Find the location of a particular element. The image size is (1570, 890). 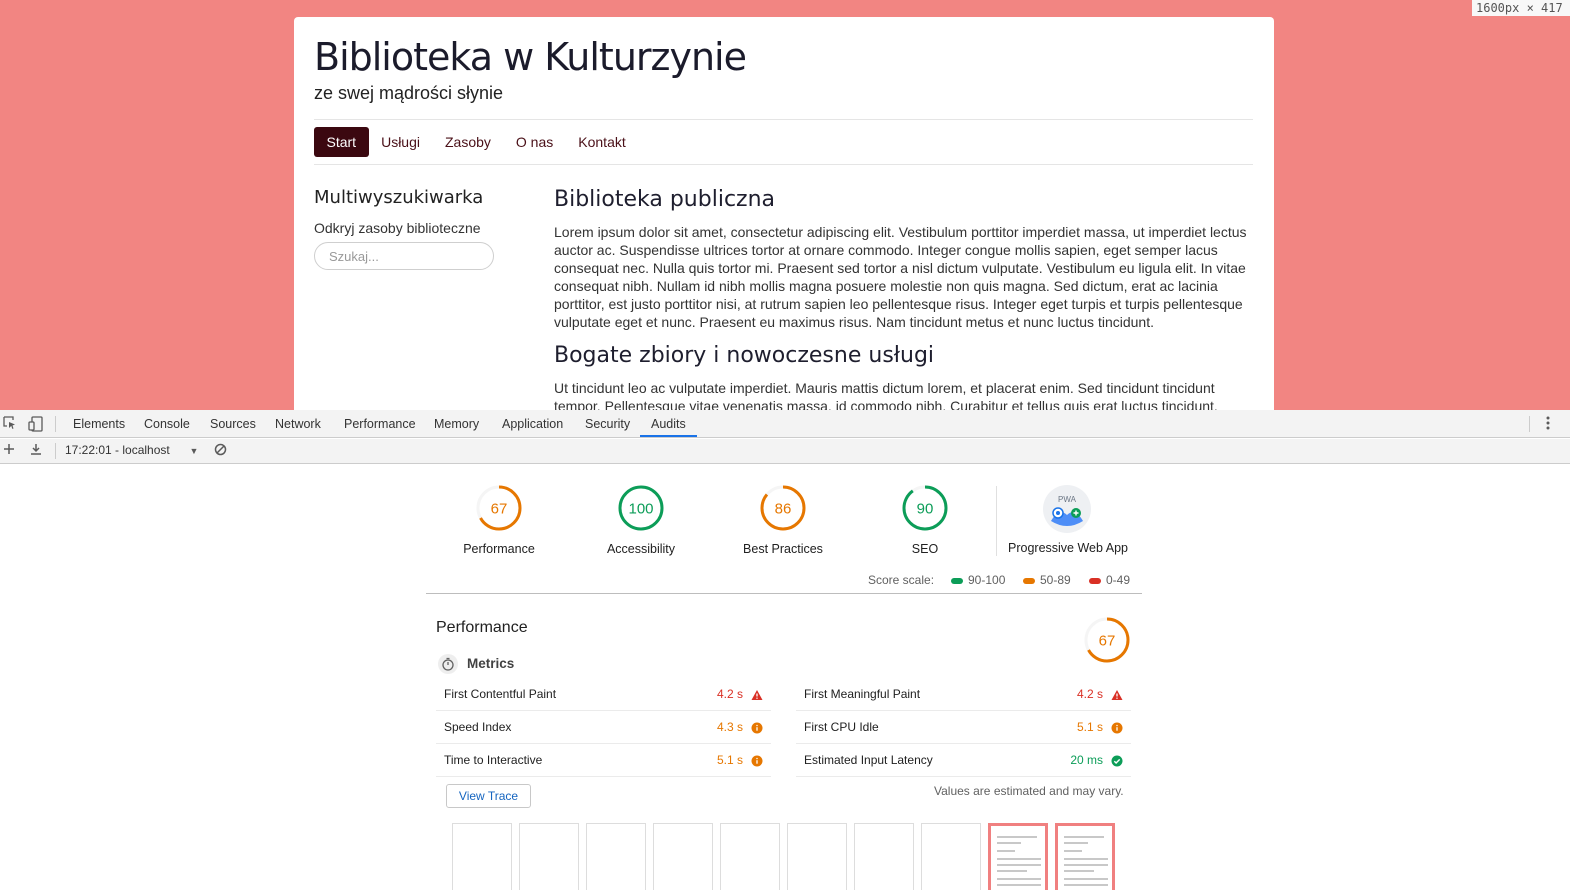

best-practices-gauge: 86 is located at coordinates (783, 508).